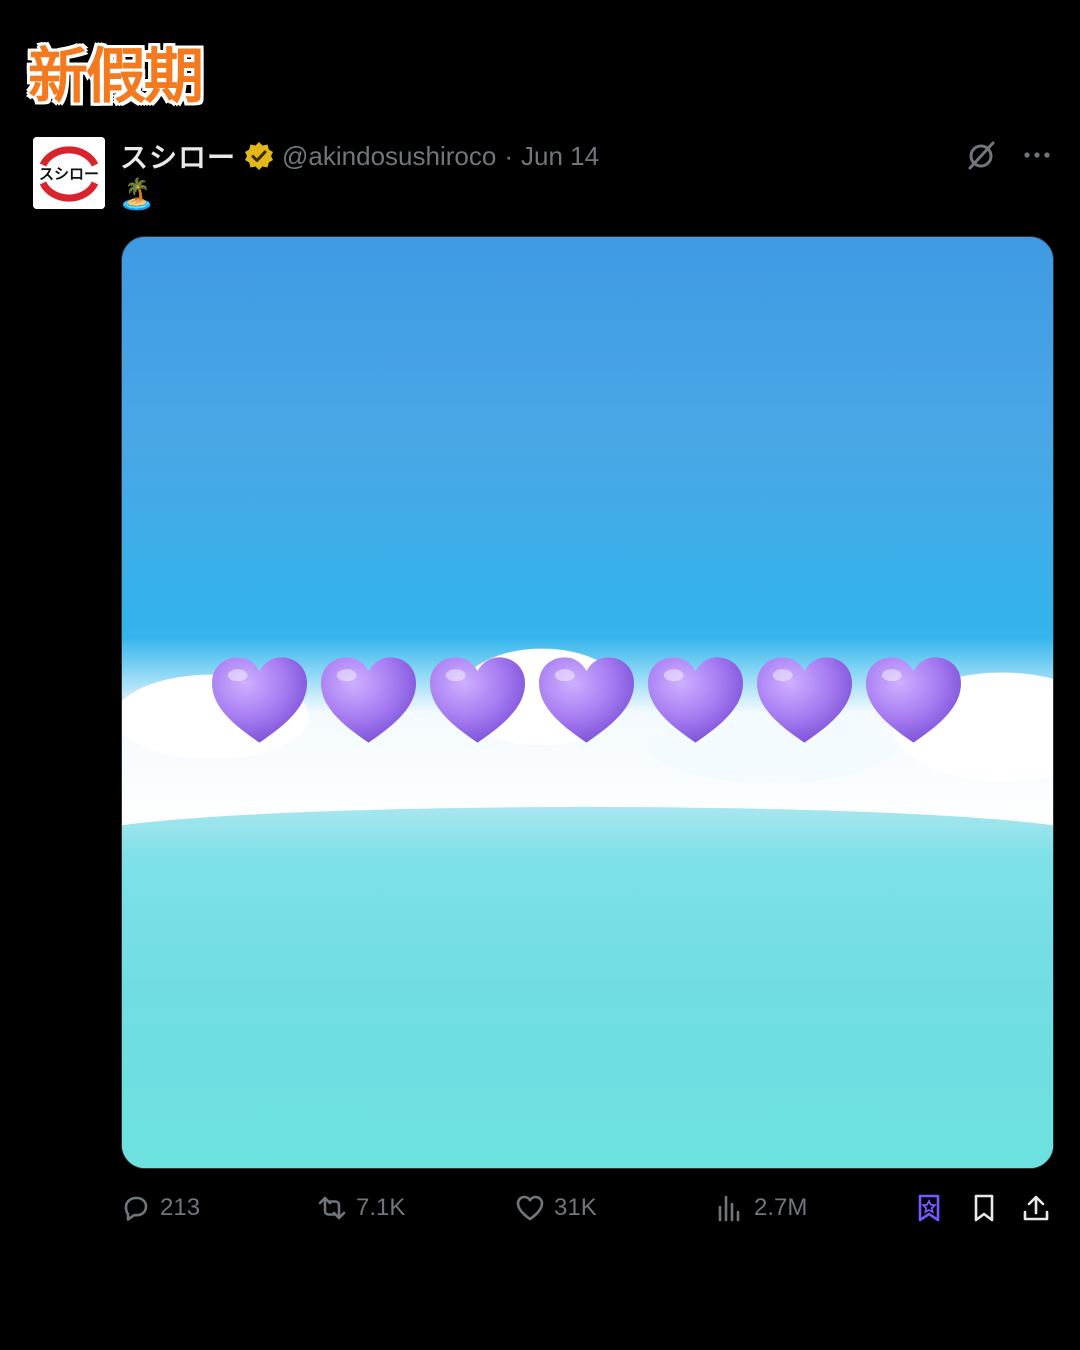 Image resolution: width=1080 pixels, height=1350 pixels. Describe the element at coordinates (332, 1208) in the screenshot. I see `repost-icon` at that location.